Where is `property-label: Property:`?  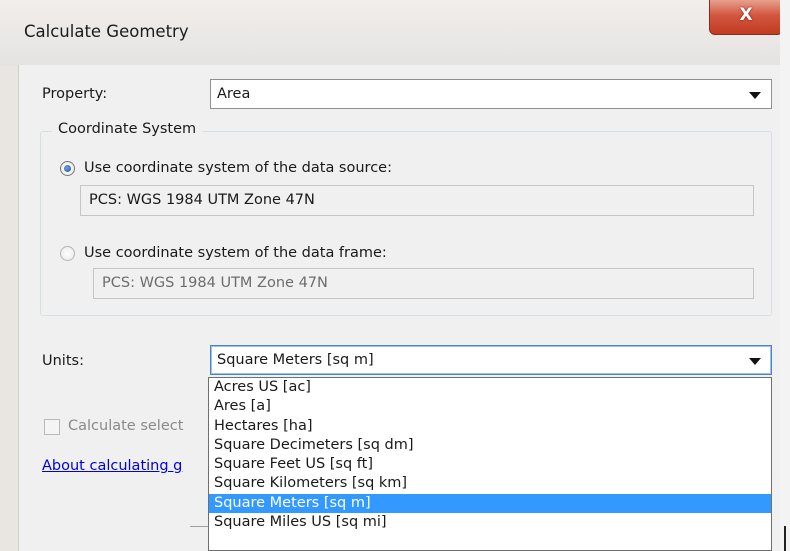 property-label: Property: is located at coordinates (75, 94).